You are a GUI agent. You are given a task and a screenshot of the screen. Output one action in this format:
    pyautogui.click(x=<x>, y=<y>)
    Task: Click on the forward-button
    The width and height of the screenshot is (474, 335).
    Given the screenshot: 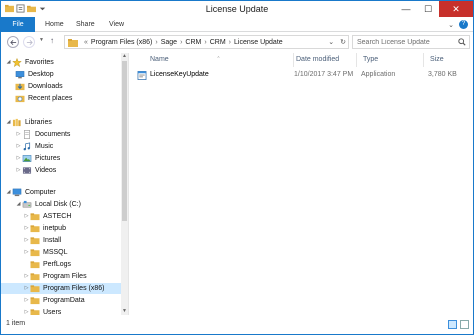 What is the action you would take?
    pyautogui.click(x=29, y=42)
    